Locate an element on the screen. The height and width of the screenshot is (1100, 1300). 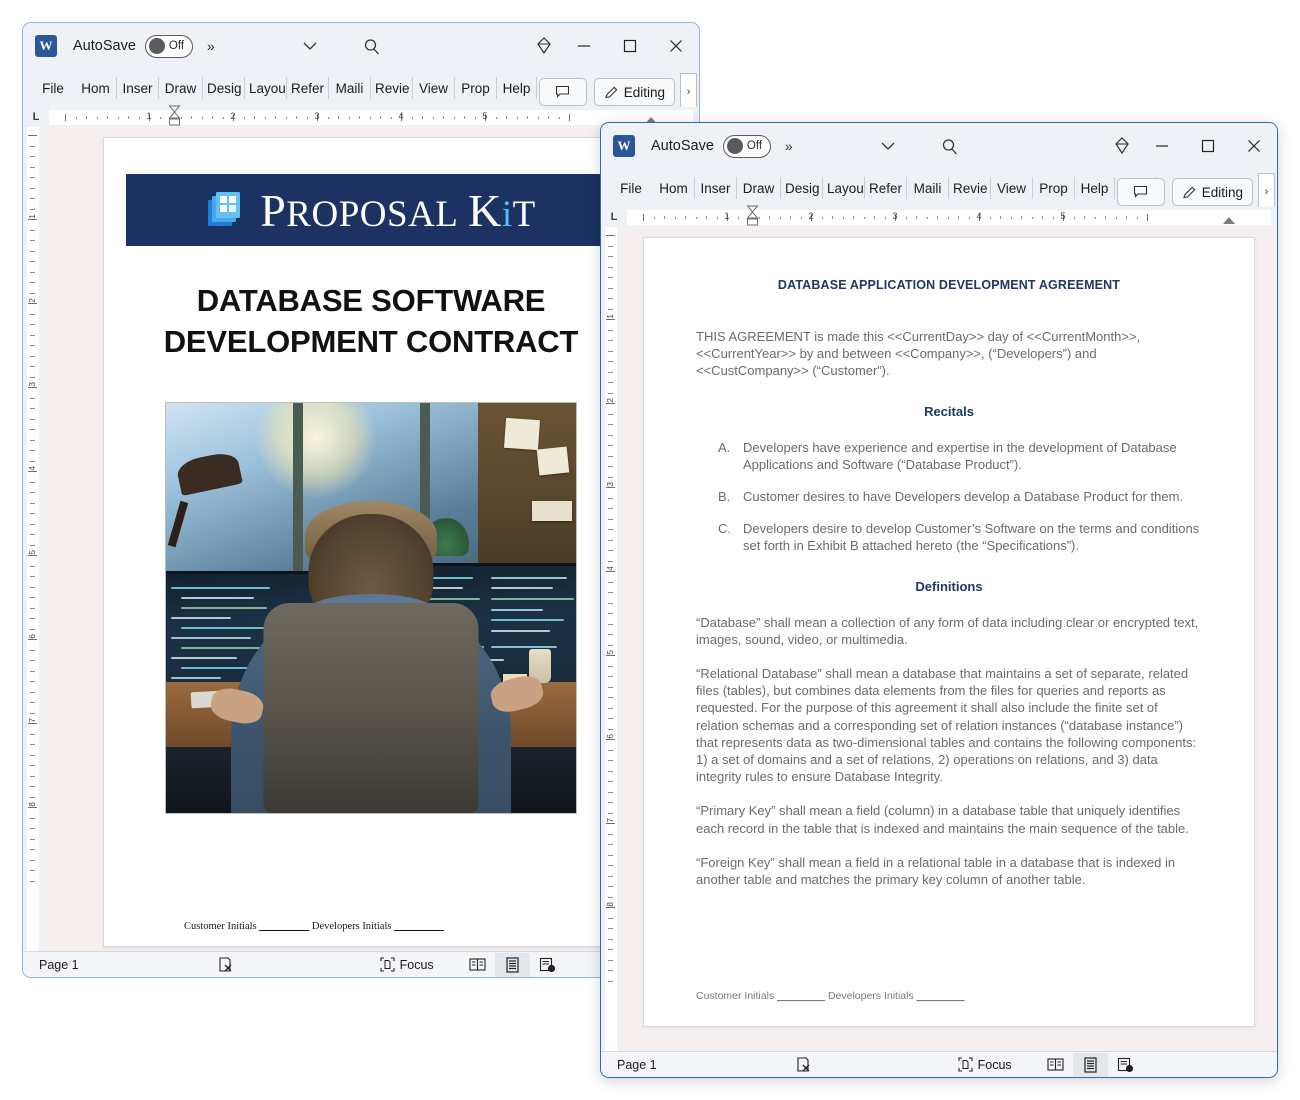
comment-bubble-icon is located at coordinates (1141, 191).